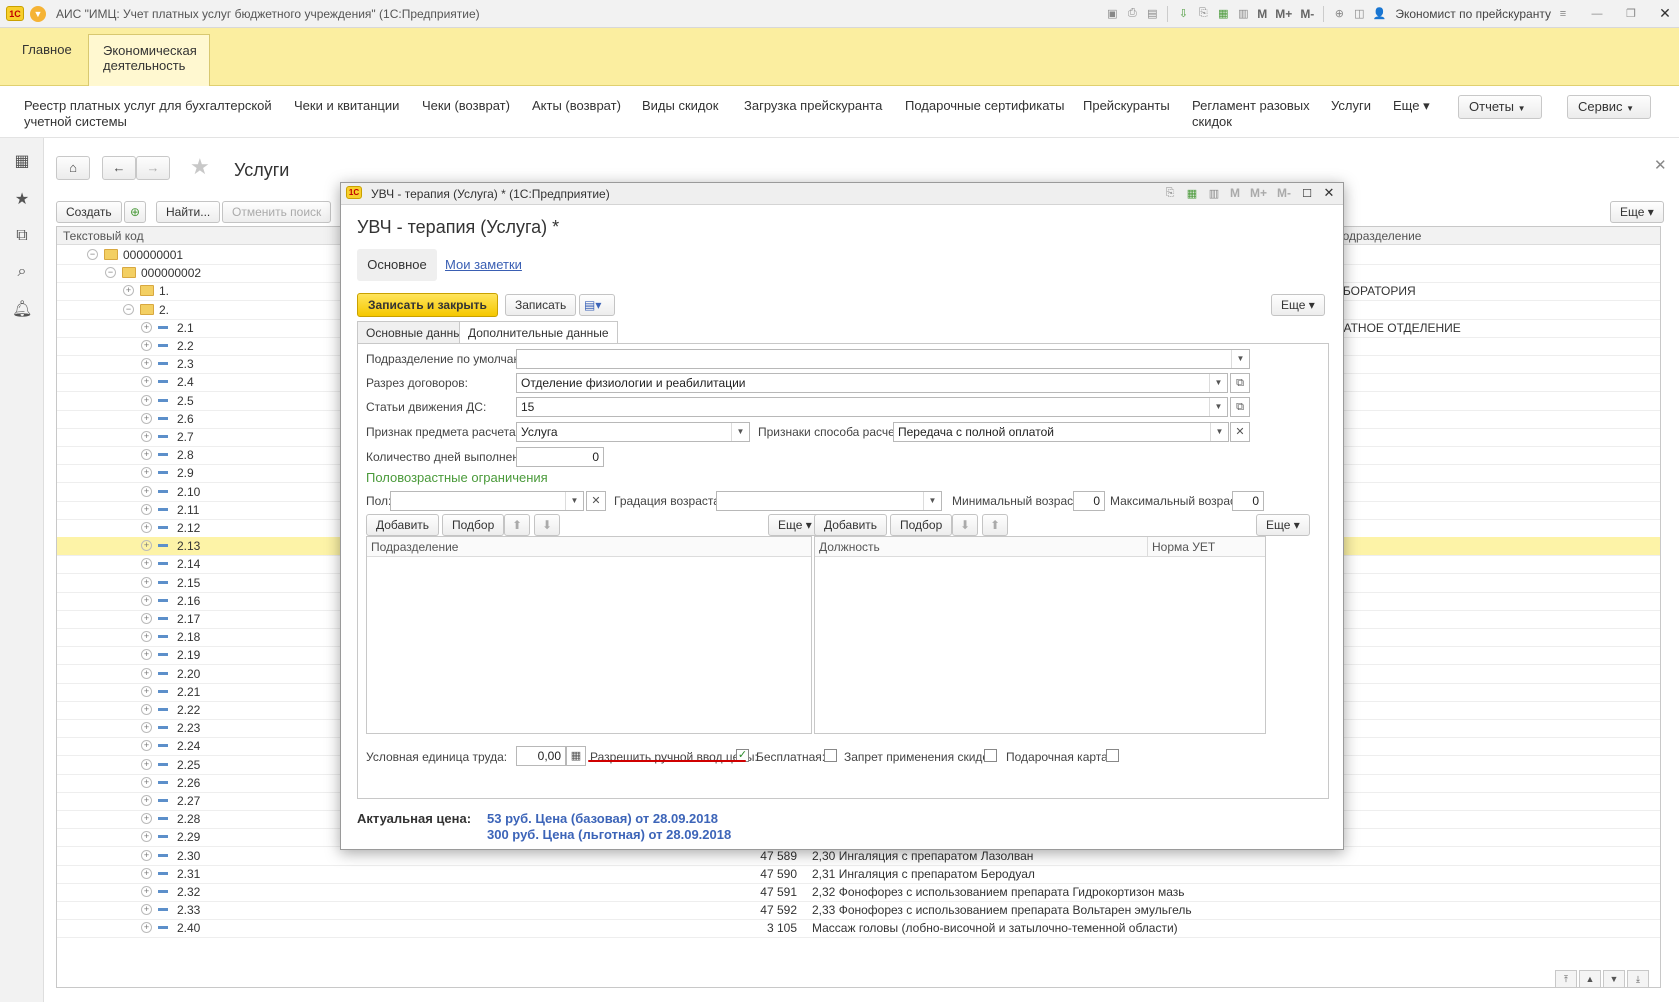 The image size is (1679, 1002). What do you see at coordinates (73, 168) in the screenshot?
I see `home-button: ⌂` at bounding box center [73, 168].